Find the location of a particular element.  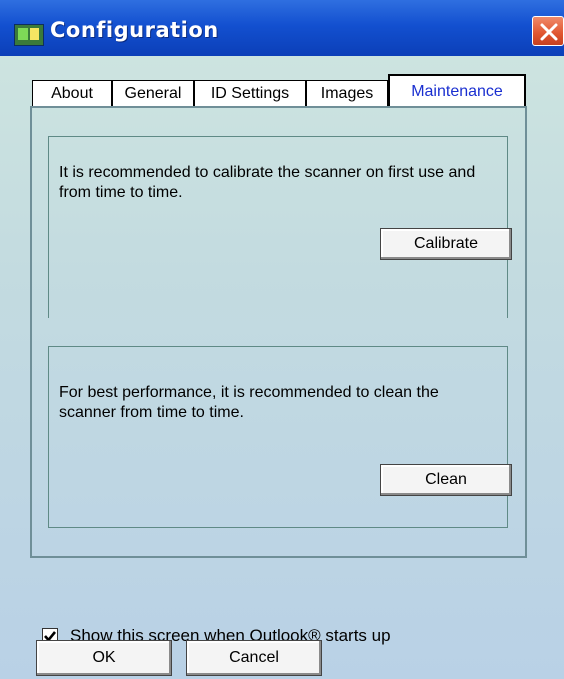

tab-maintenance: Maintenance is located at coordinates (457, 91).